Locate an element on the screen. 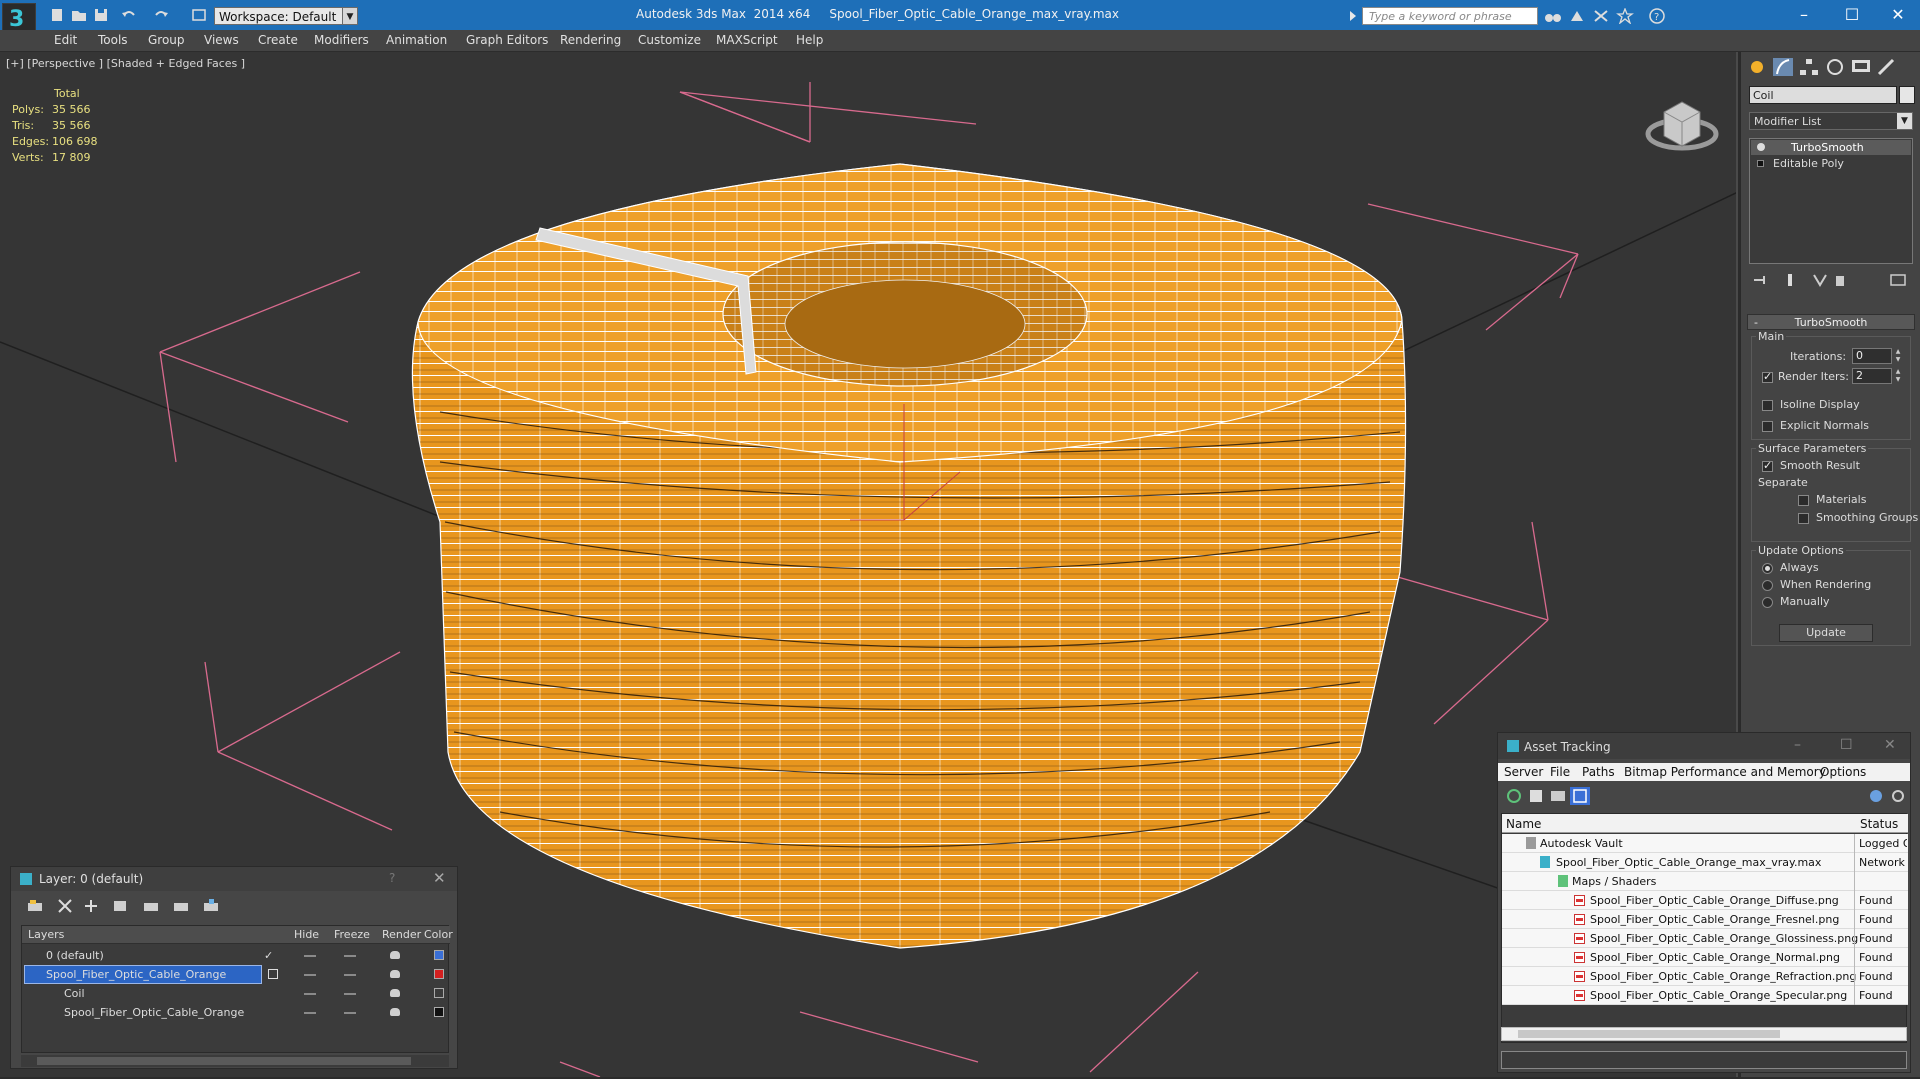 The image size is (1920, 1079). when-rendering-radio is located at coordinates (1767, 585).